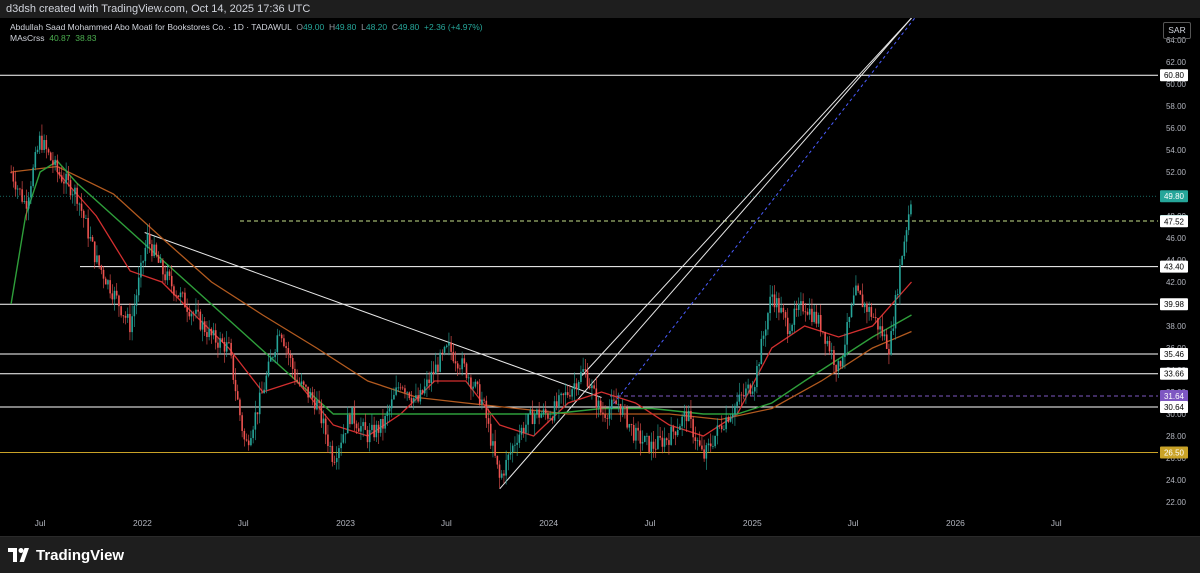 The height and width of the screenshot is (573, 1200). I want to click on x-tick-label: Jul, so click(853, 523).